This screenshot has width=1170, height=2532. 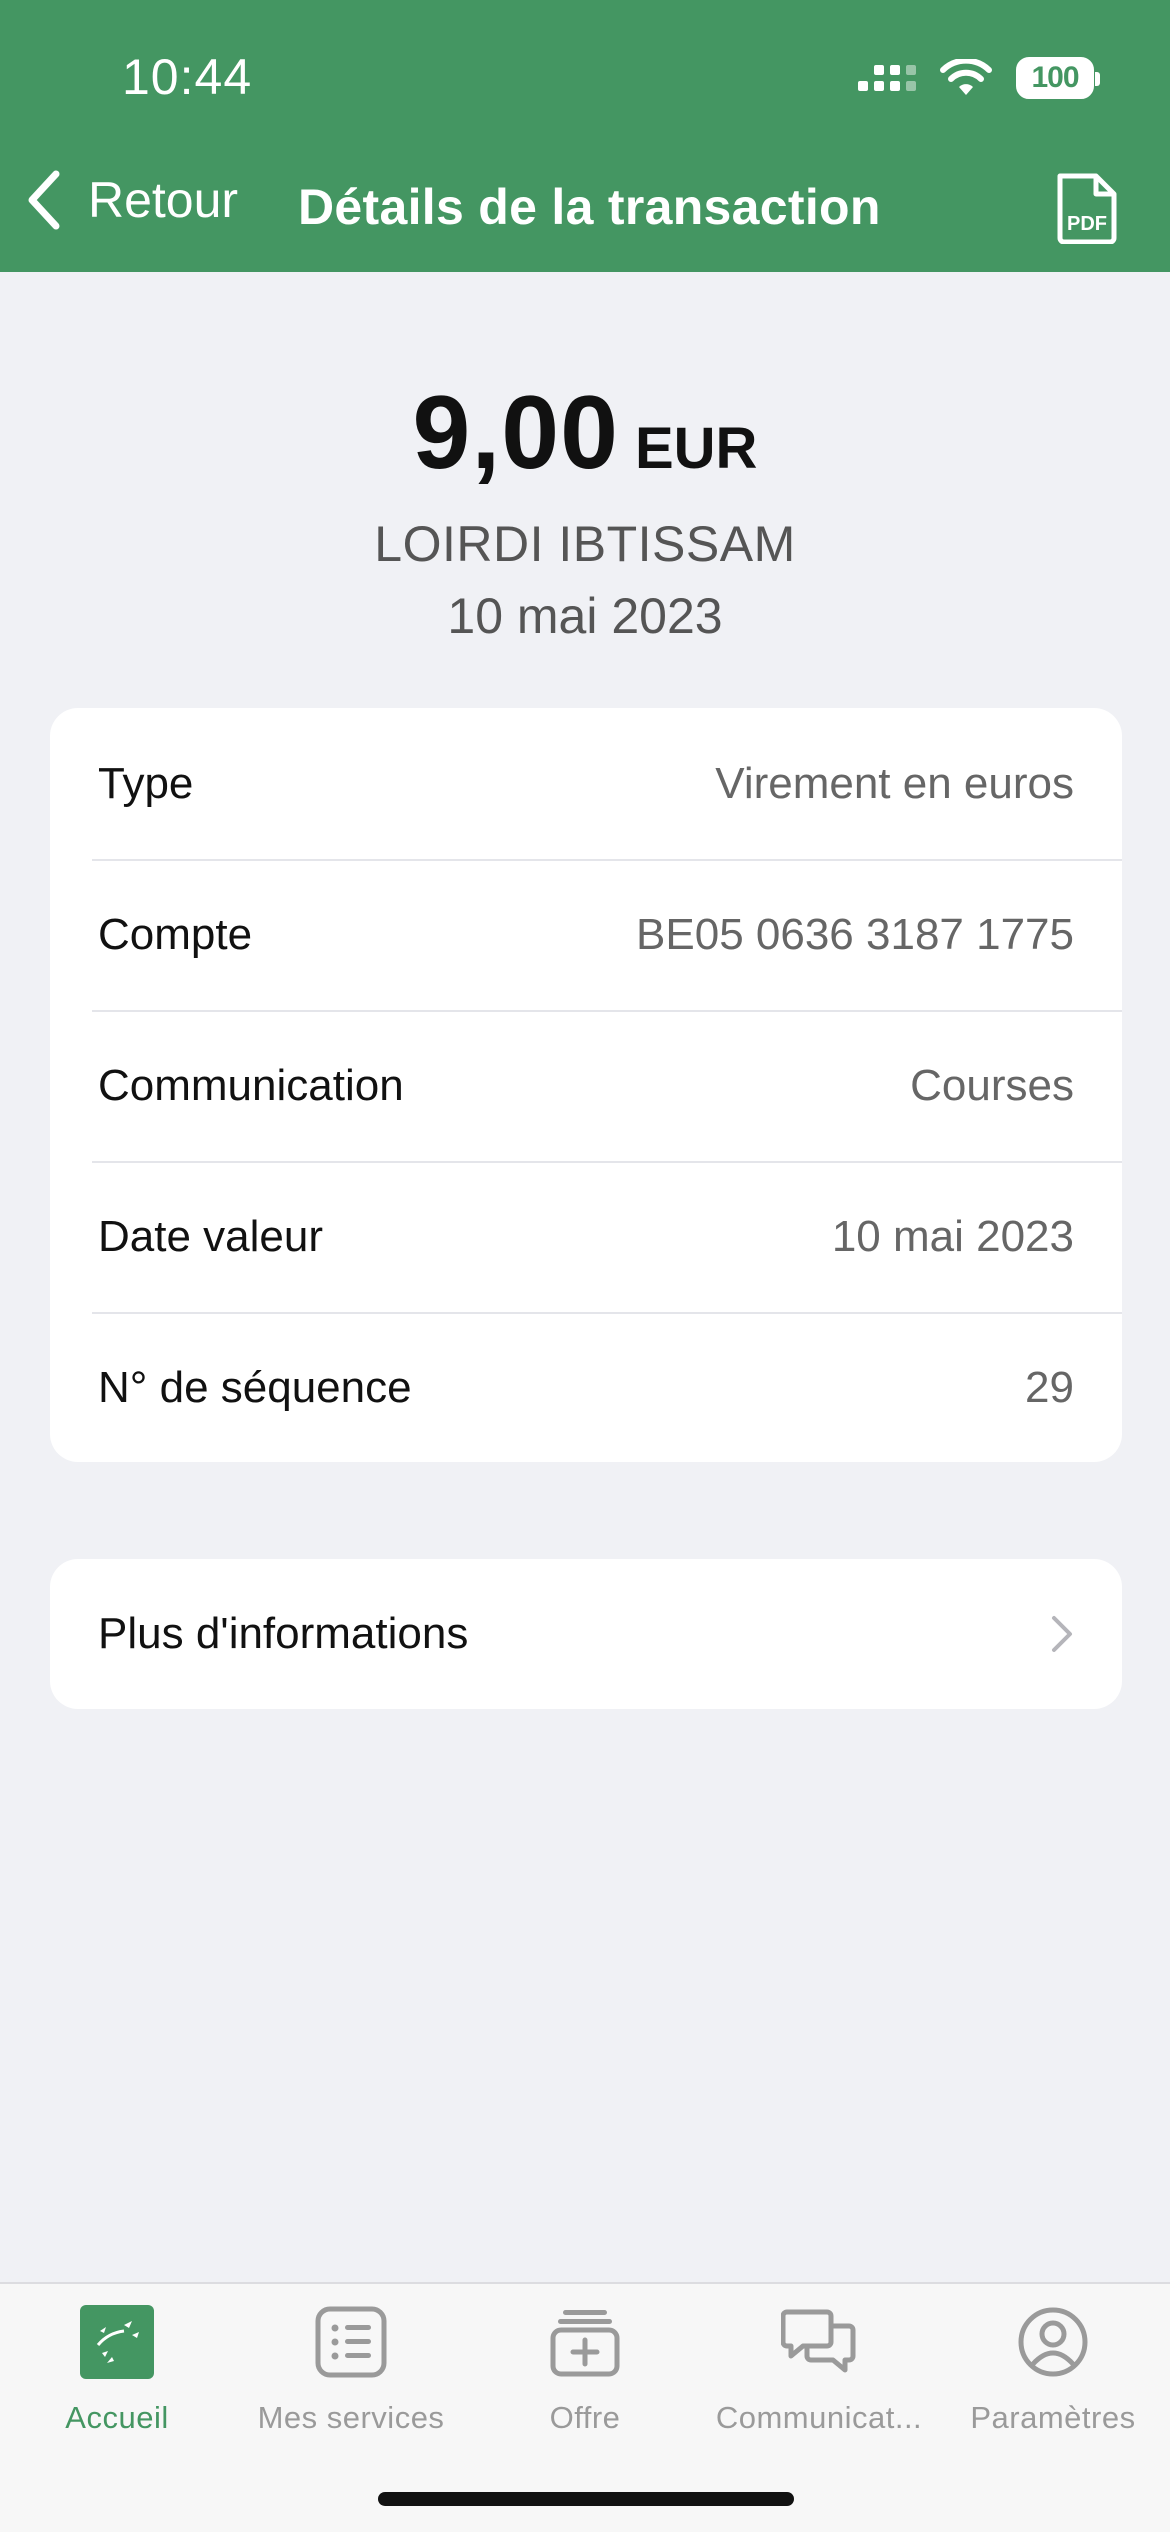 I want to click on page-title: Détails de la transaction, so click(x=589, y=207).